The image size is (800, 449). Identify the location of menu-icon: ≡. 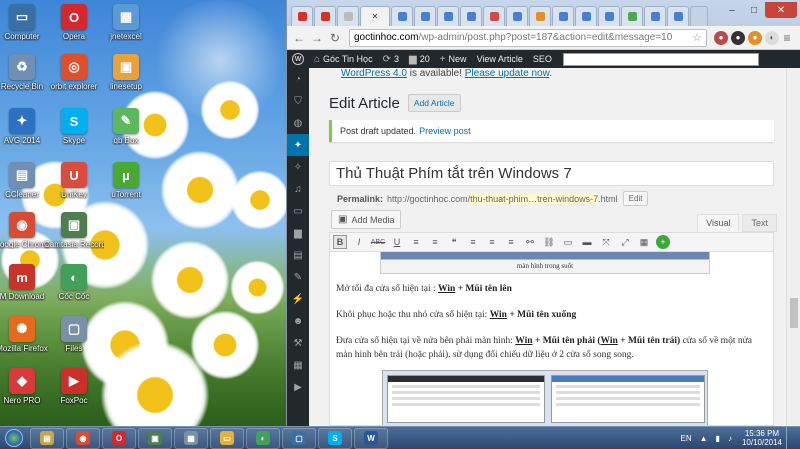
(787, 38).